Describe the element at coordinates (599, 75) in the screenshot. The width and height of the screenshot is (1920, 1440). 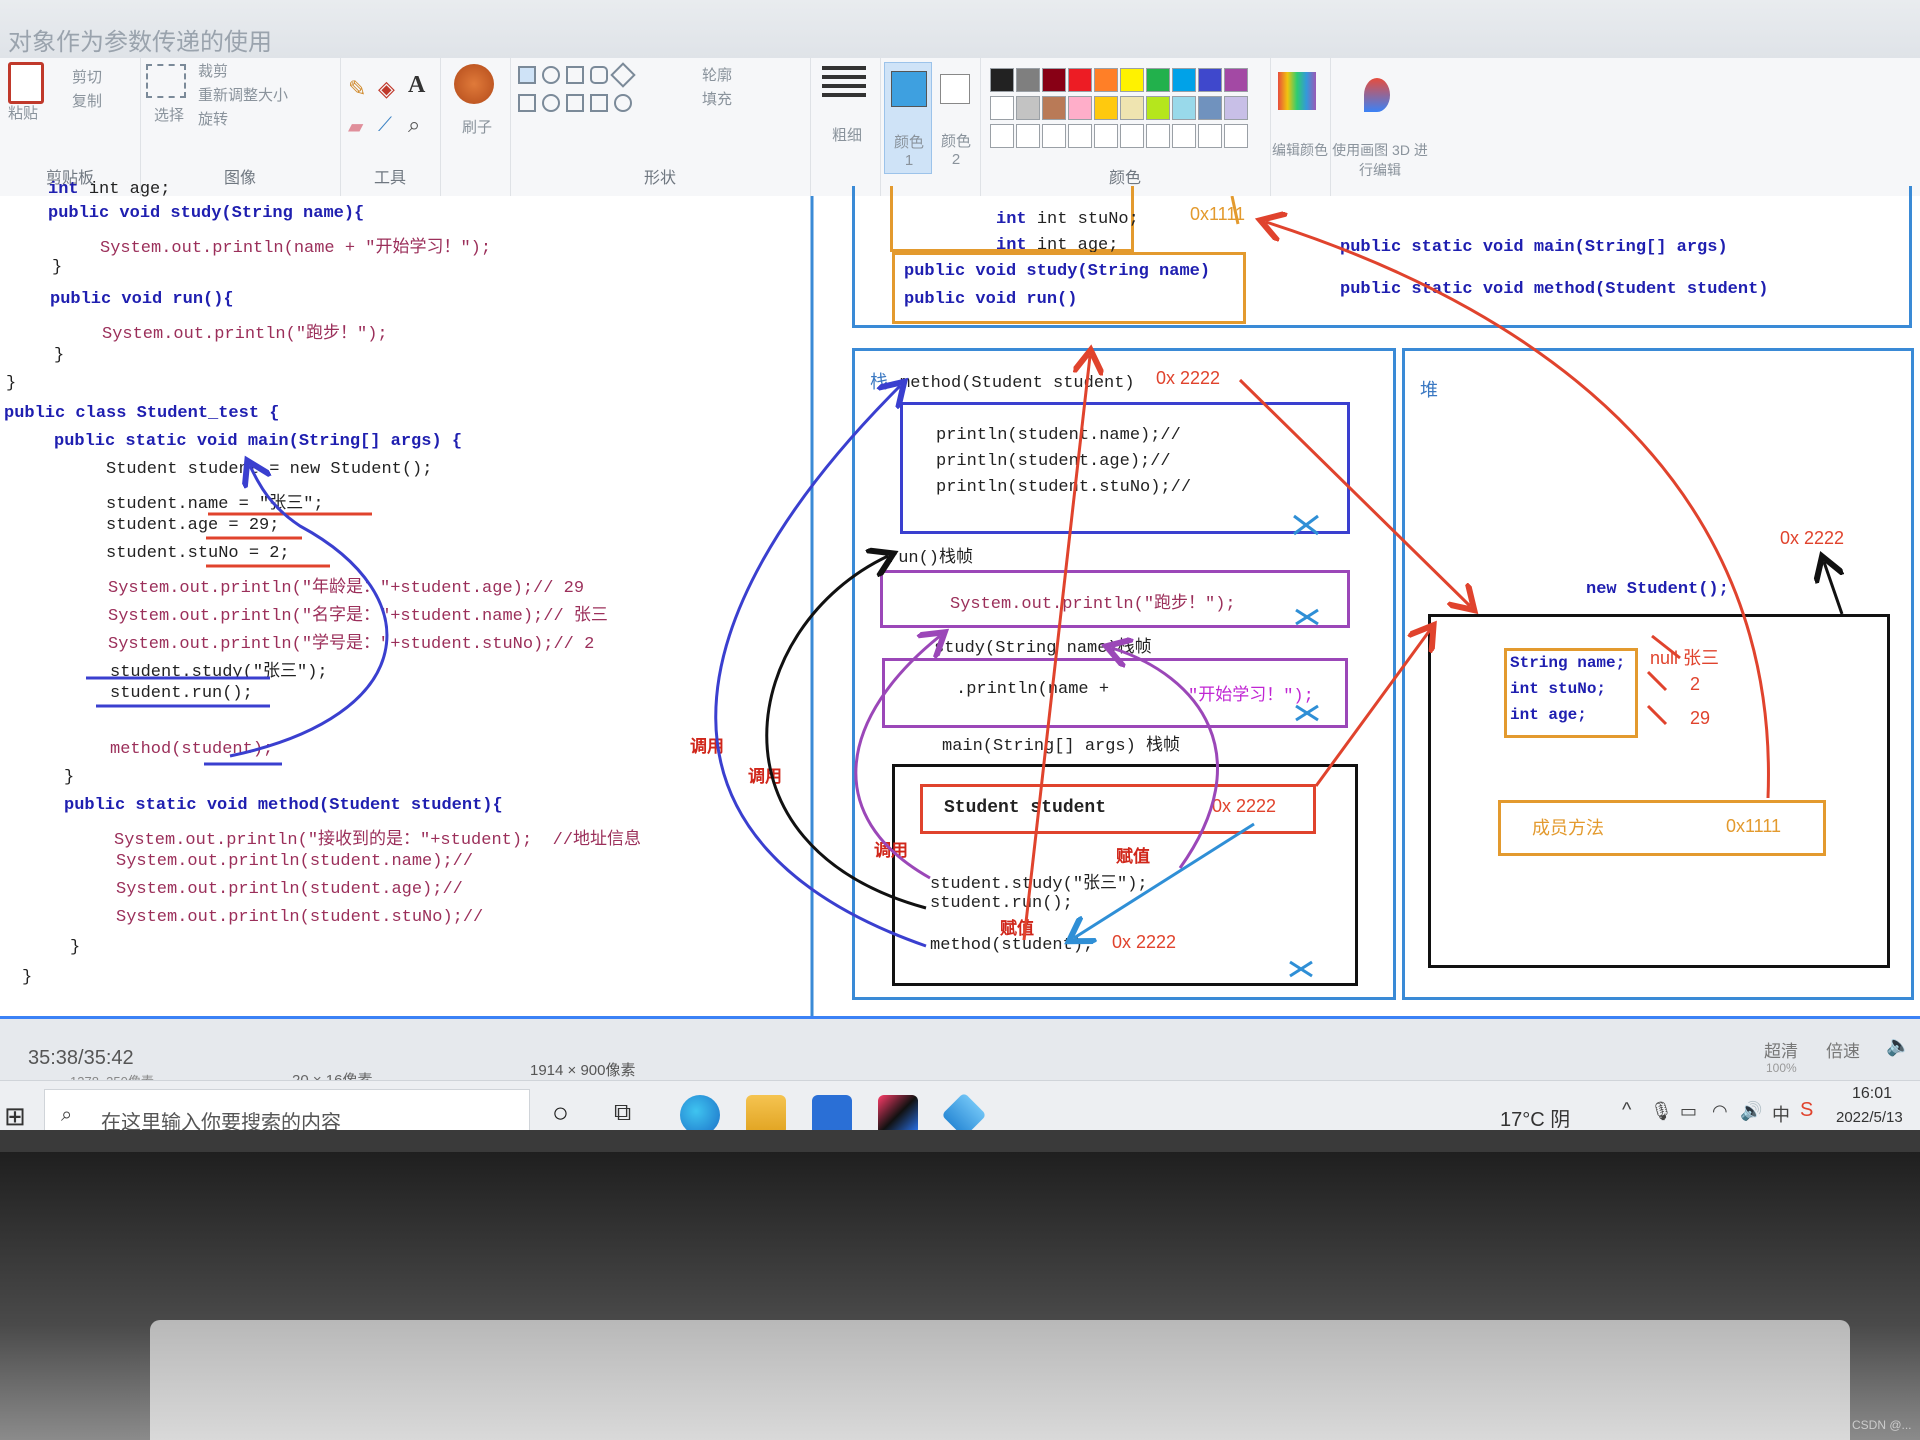
I see `rounded-rect-shape-icon` at that location.